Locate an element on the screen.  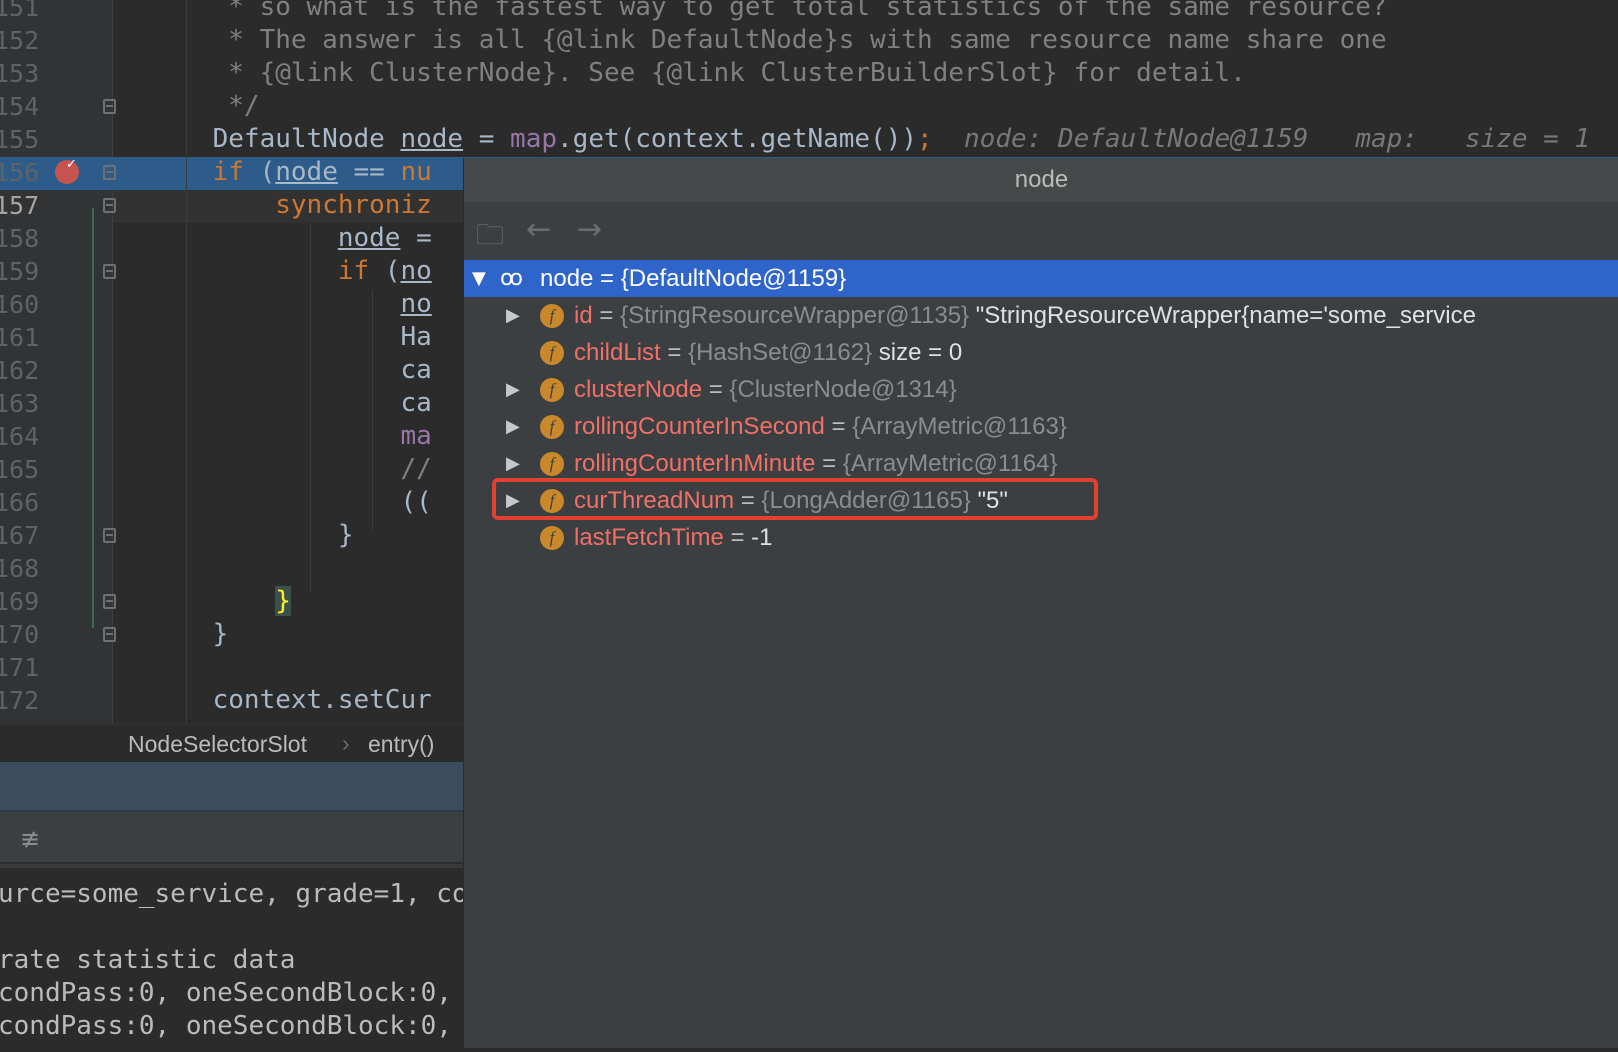
code-line: 154 */ is located at coordinates (809, 106).